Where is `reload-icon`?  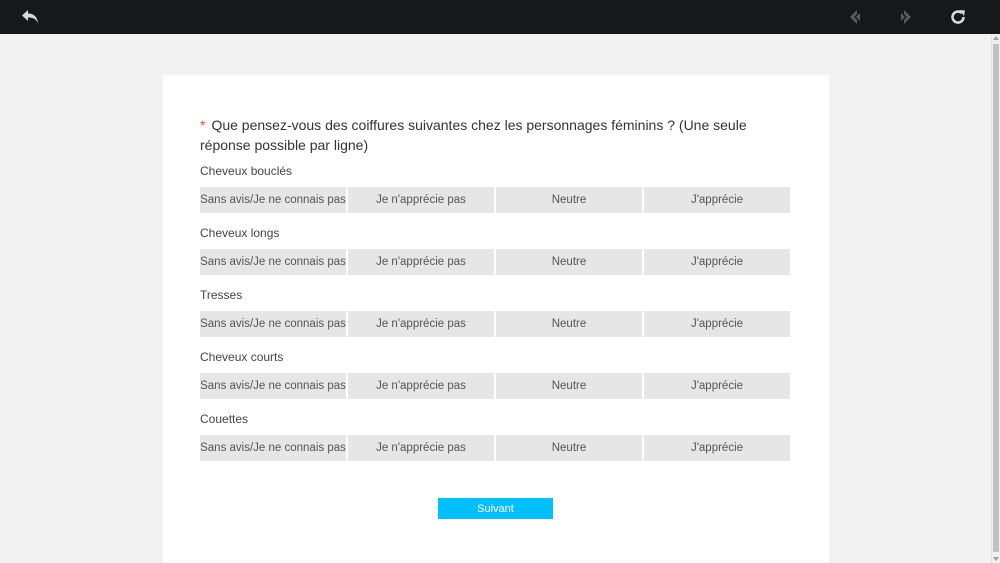
reload-icon is located at coordinates (958, 17).